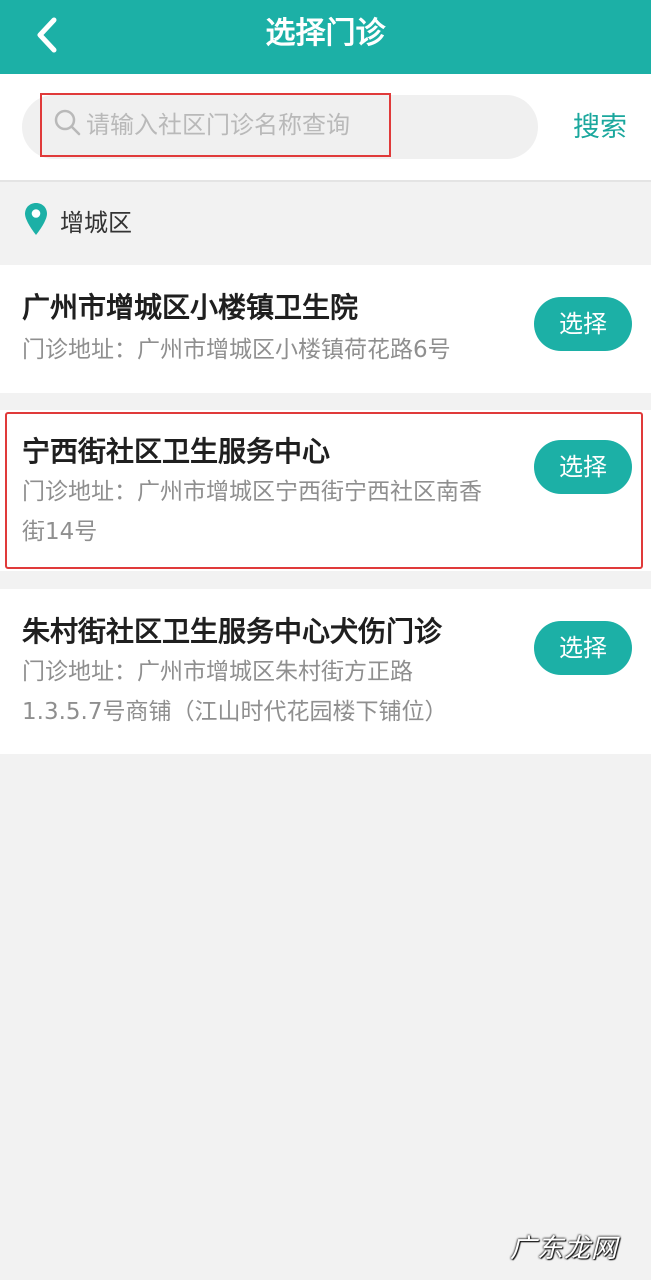 Image resolution: width=651 pixels, height=1280 pixels. Describe the element at coordinates (236, 350) in the screenshot. I see `clinic-address: 门诊地址：广州市增城区小楼镇荷花路6号` at that location.